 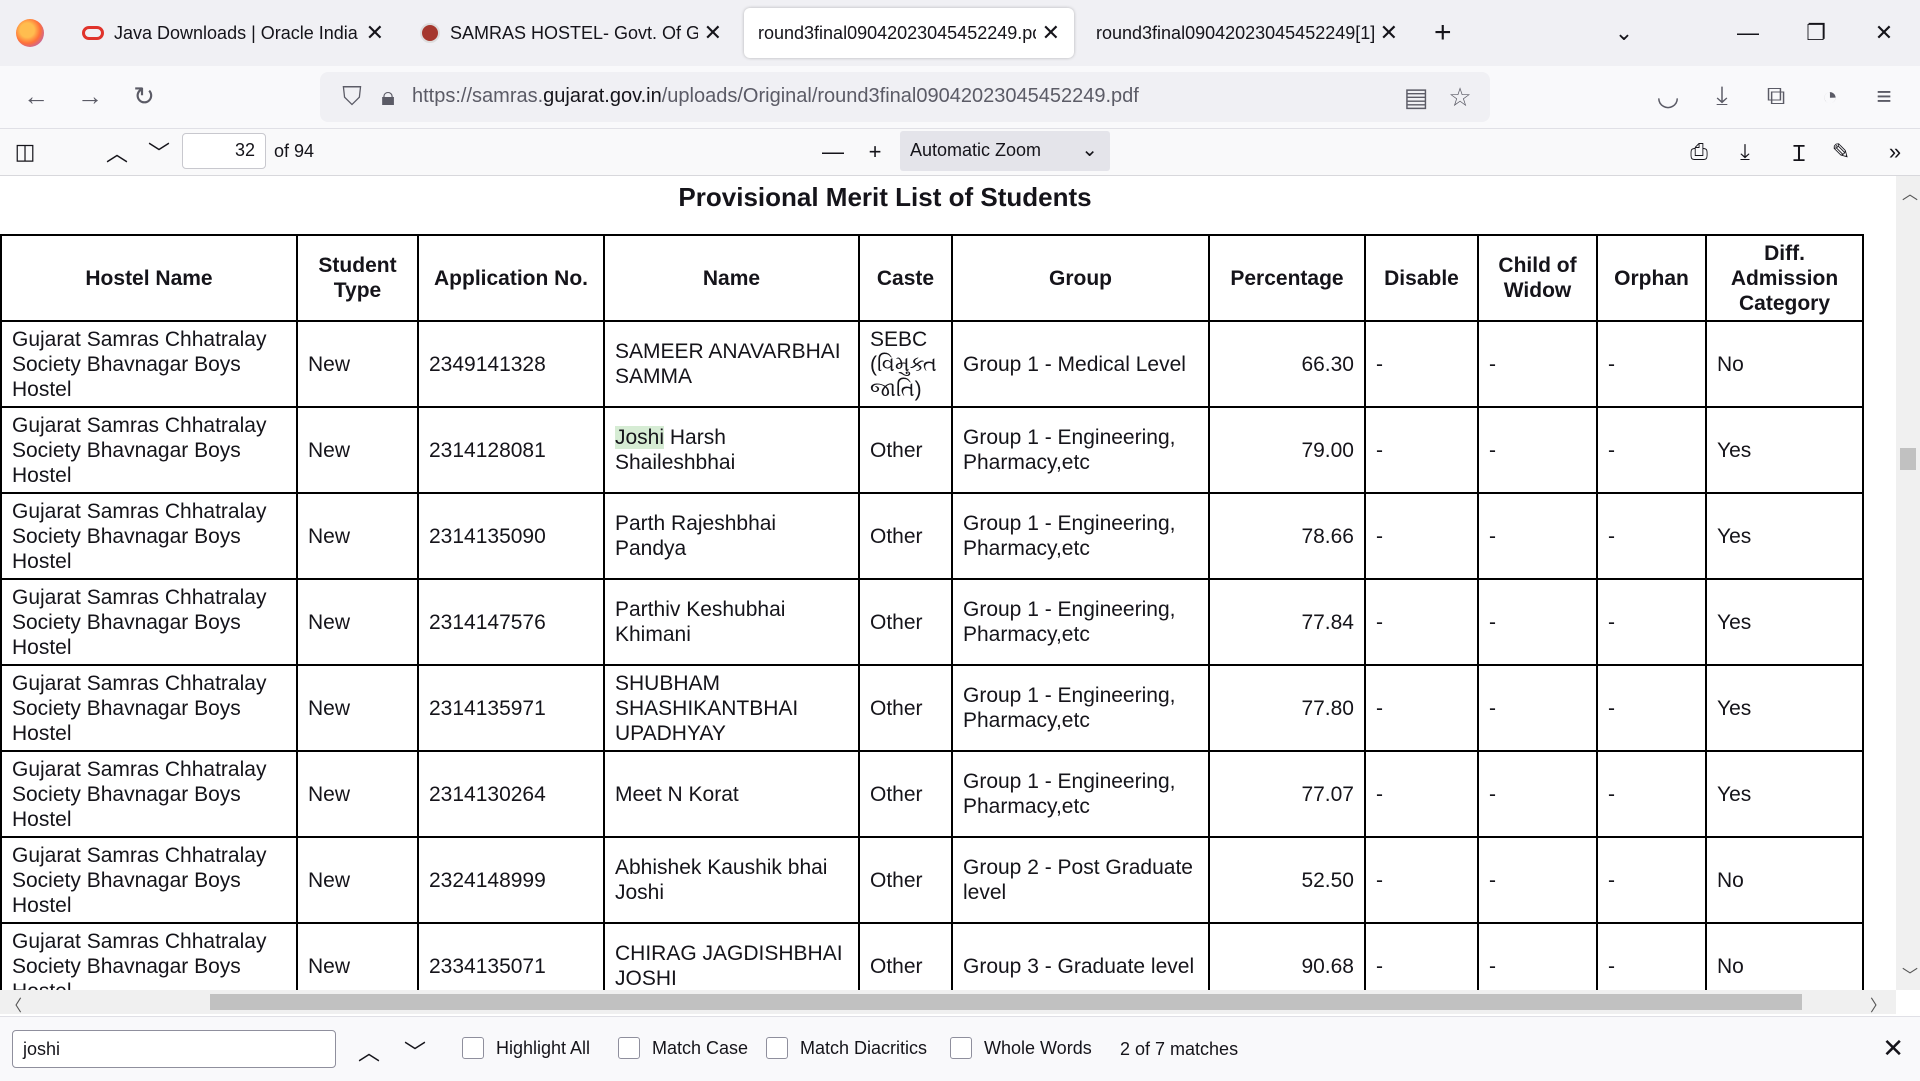 What do you see at coordinates (1745, 152) in the screenshot?
I see `save-icon: ⤓` at bounding box center [1745, 152].